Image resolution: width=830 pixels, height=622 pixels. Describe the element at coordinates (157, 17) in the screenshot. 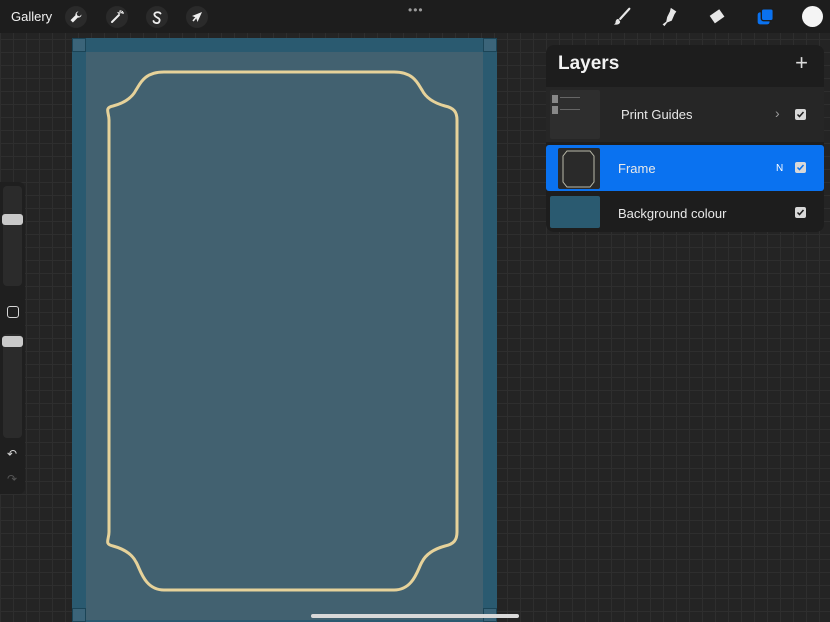

I see `selection-s-icon` at that location.